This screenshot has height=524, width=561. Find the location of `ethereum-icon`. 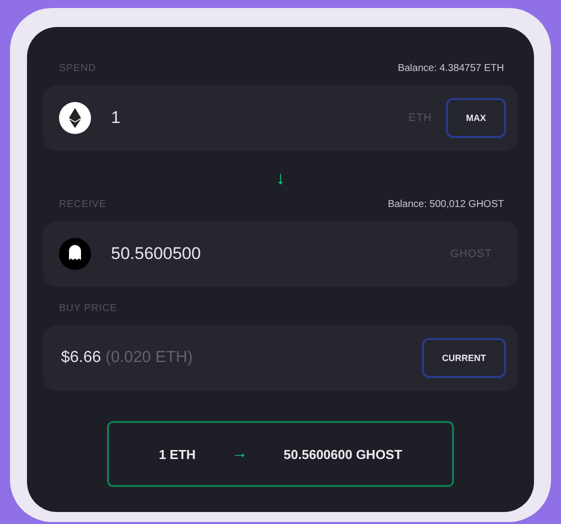

ethereum-icon is located at coordinates (75, 118).